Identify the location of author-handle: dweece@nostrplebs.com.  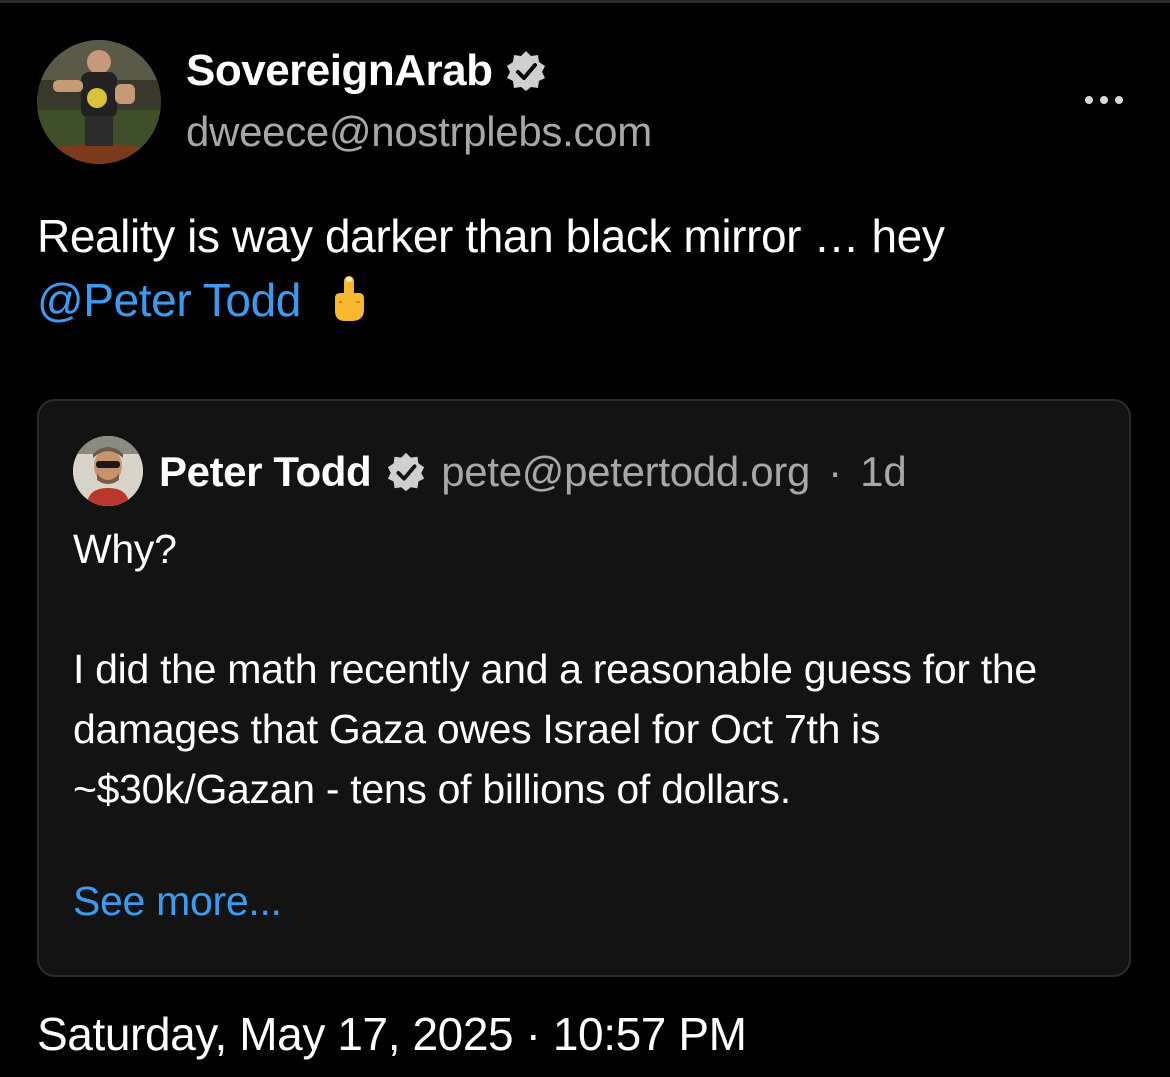
(419, 132).